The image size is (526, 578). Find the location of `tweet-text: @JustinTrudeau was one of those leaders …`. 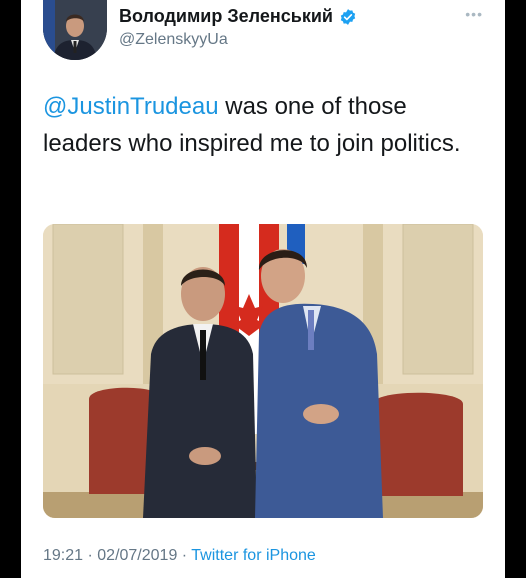

tweet-text: @JustinTrudeau was one of those leaders … is located at coordinates (258, 125).